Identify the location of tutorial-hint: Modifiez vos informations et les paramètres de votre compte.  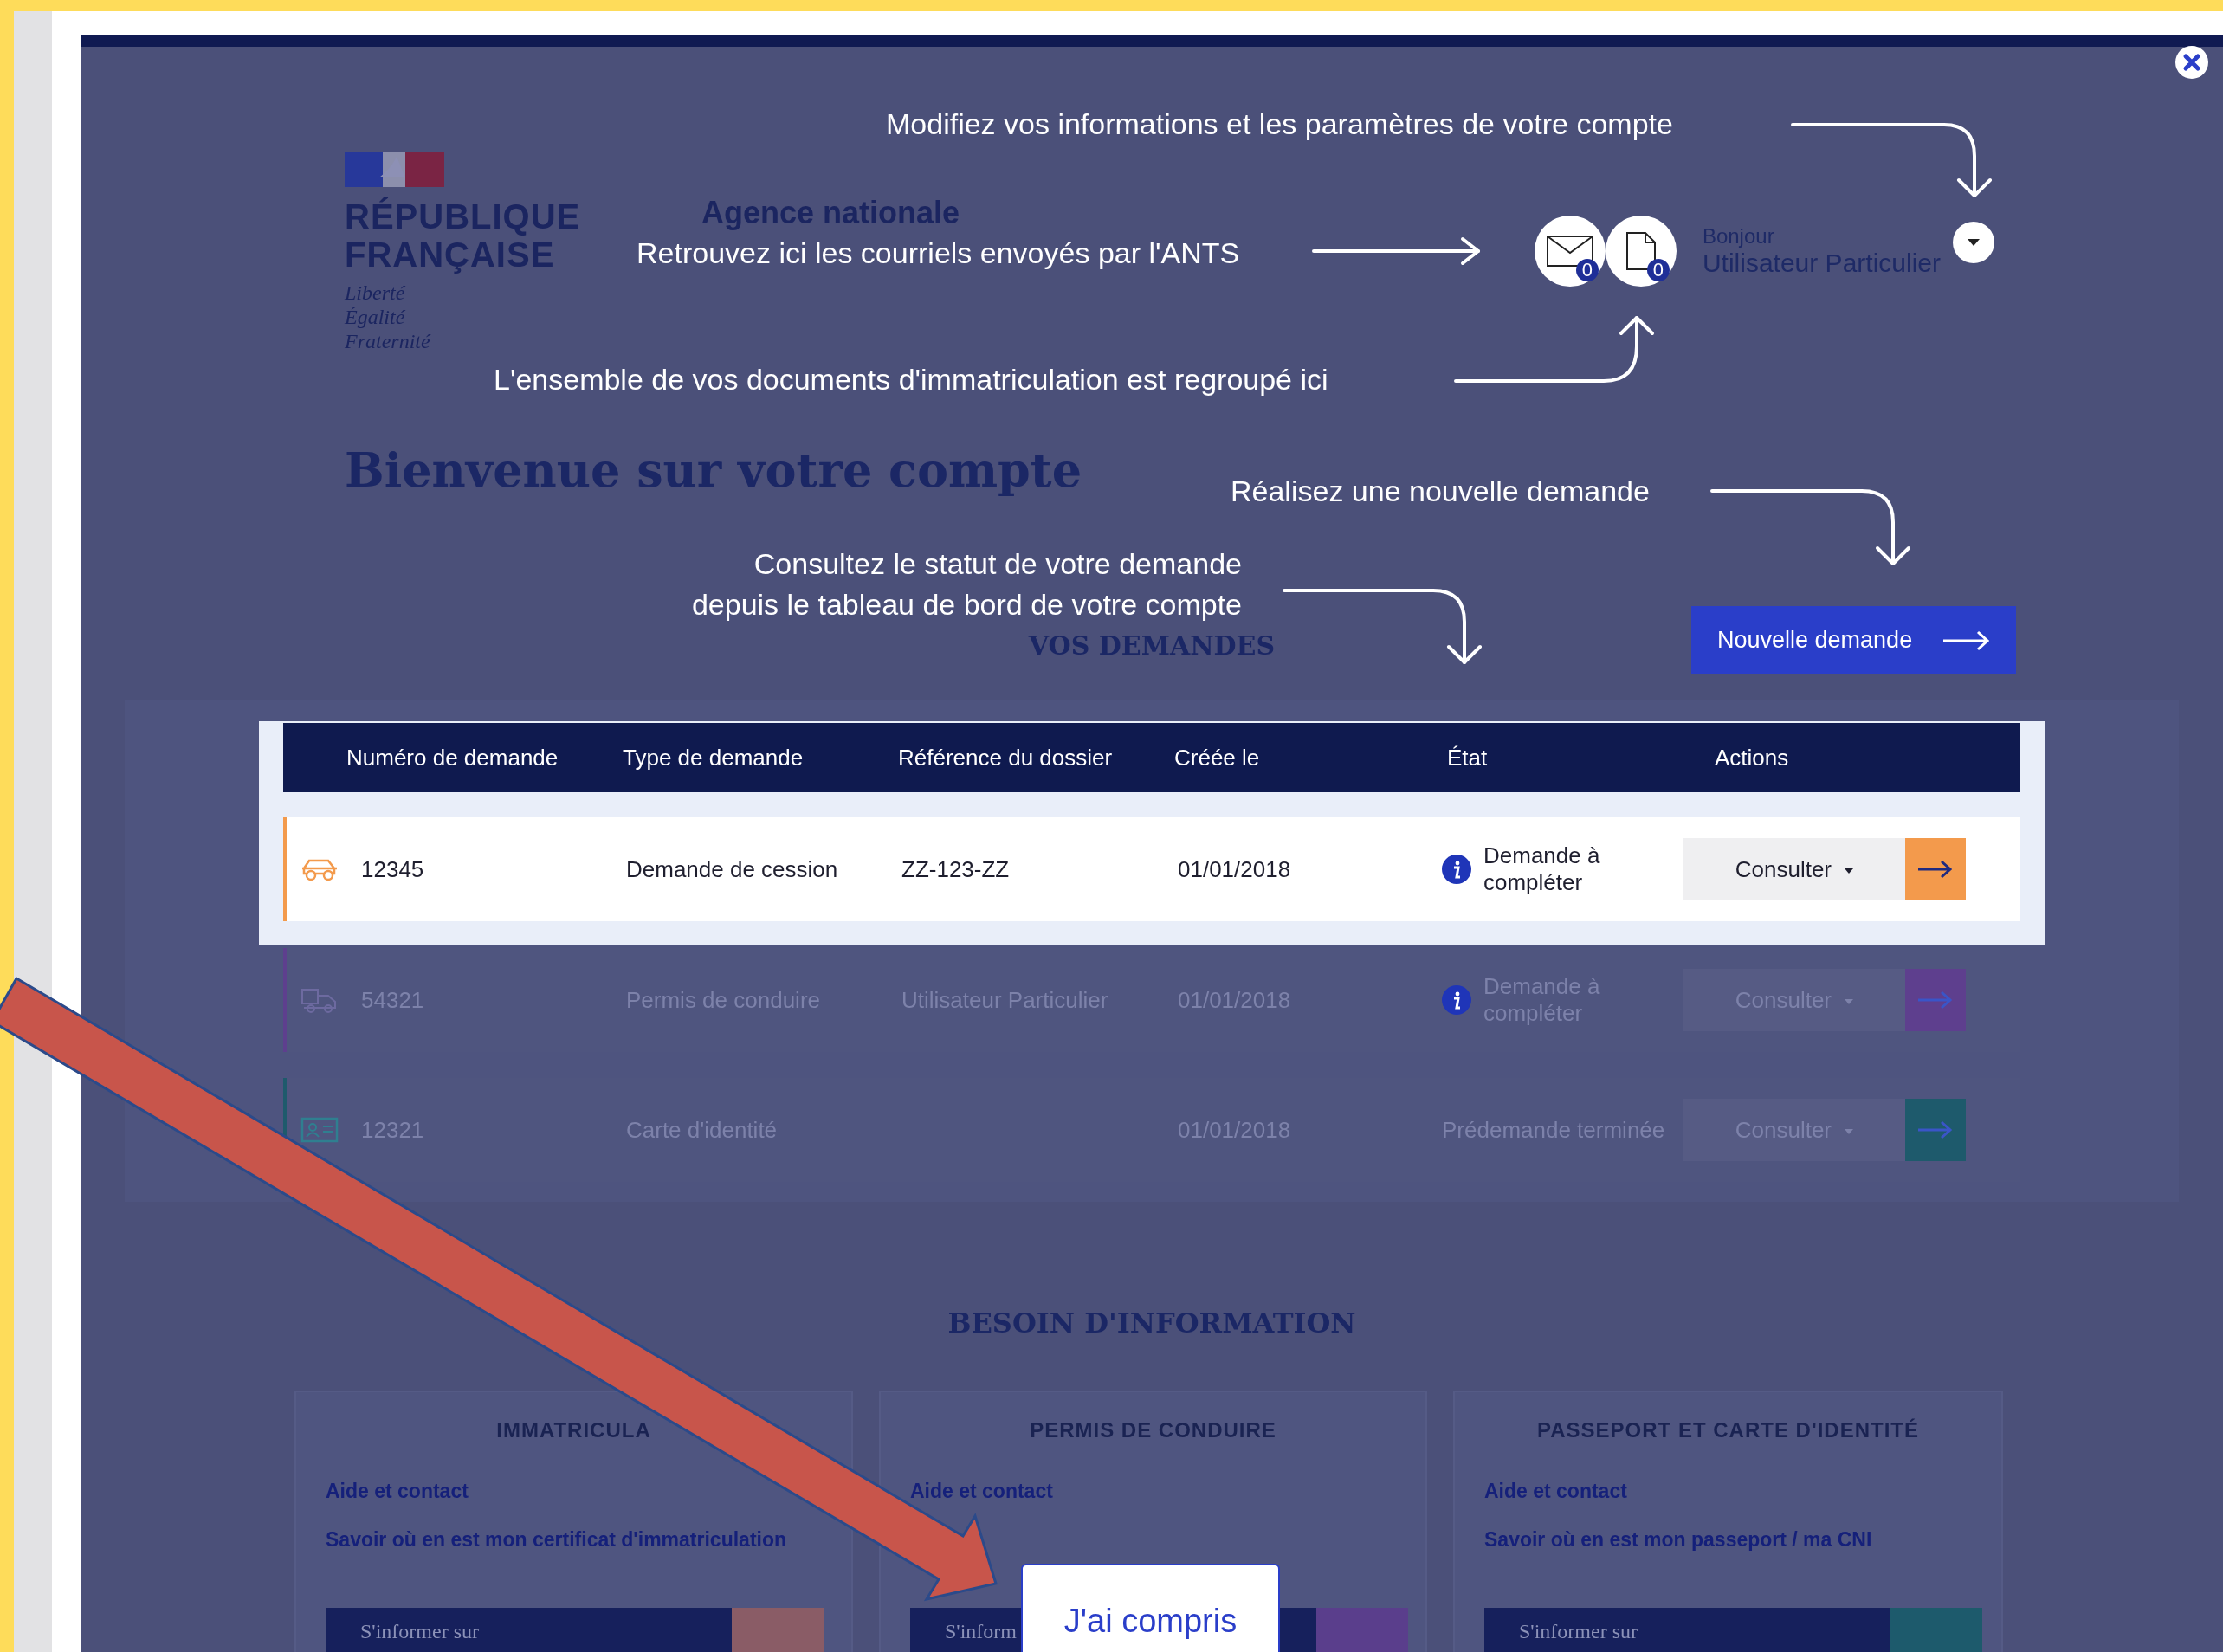
(1279, 124).